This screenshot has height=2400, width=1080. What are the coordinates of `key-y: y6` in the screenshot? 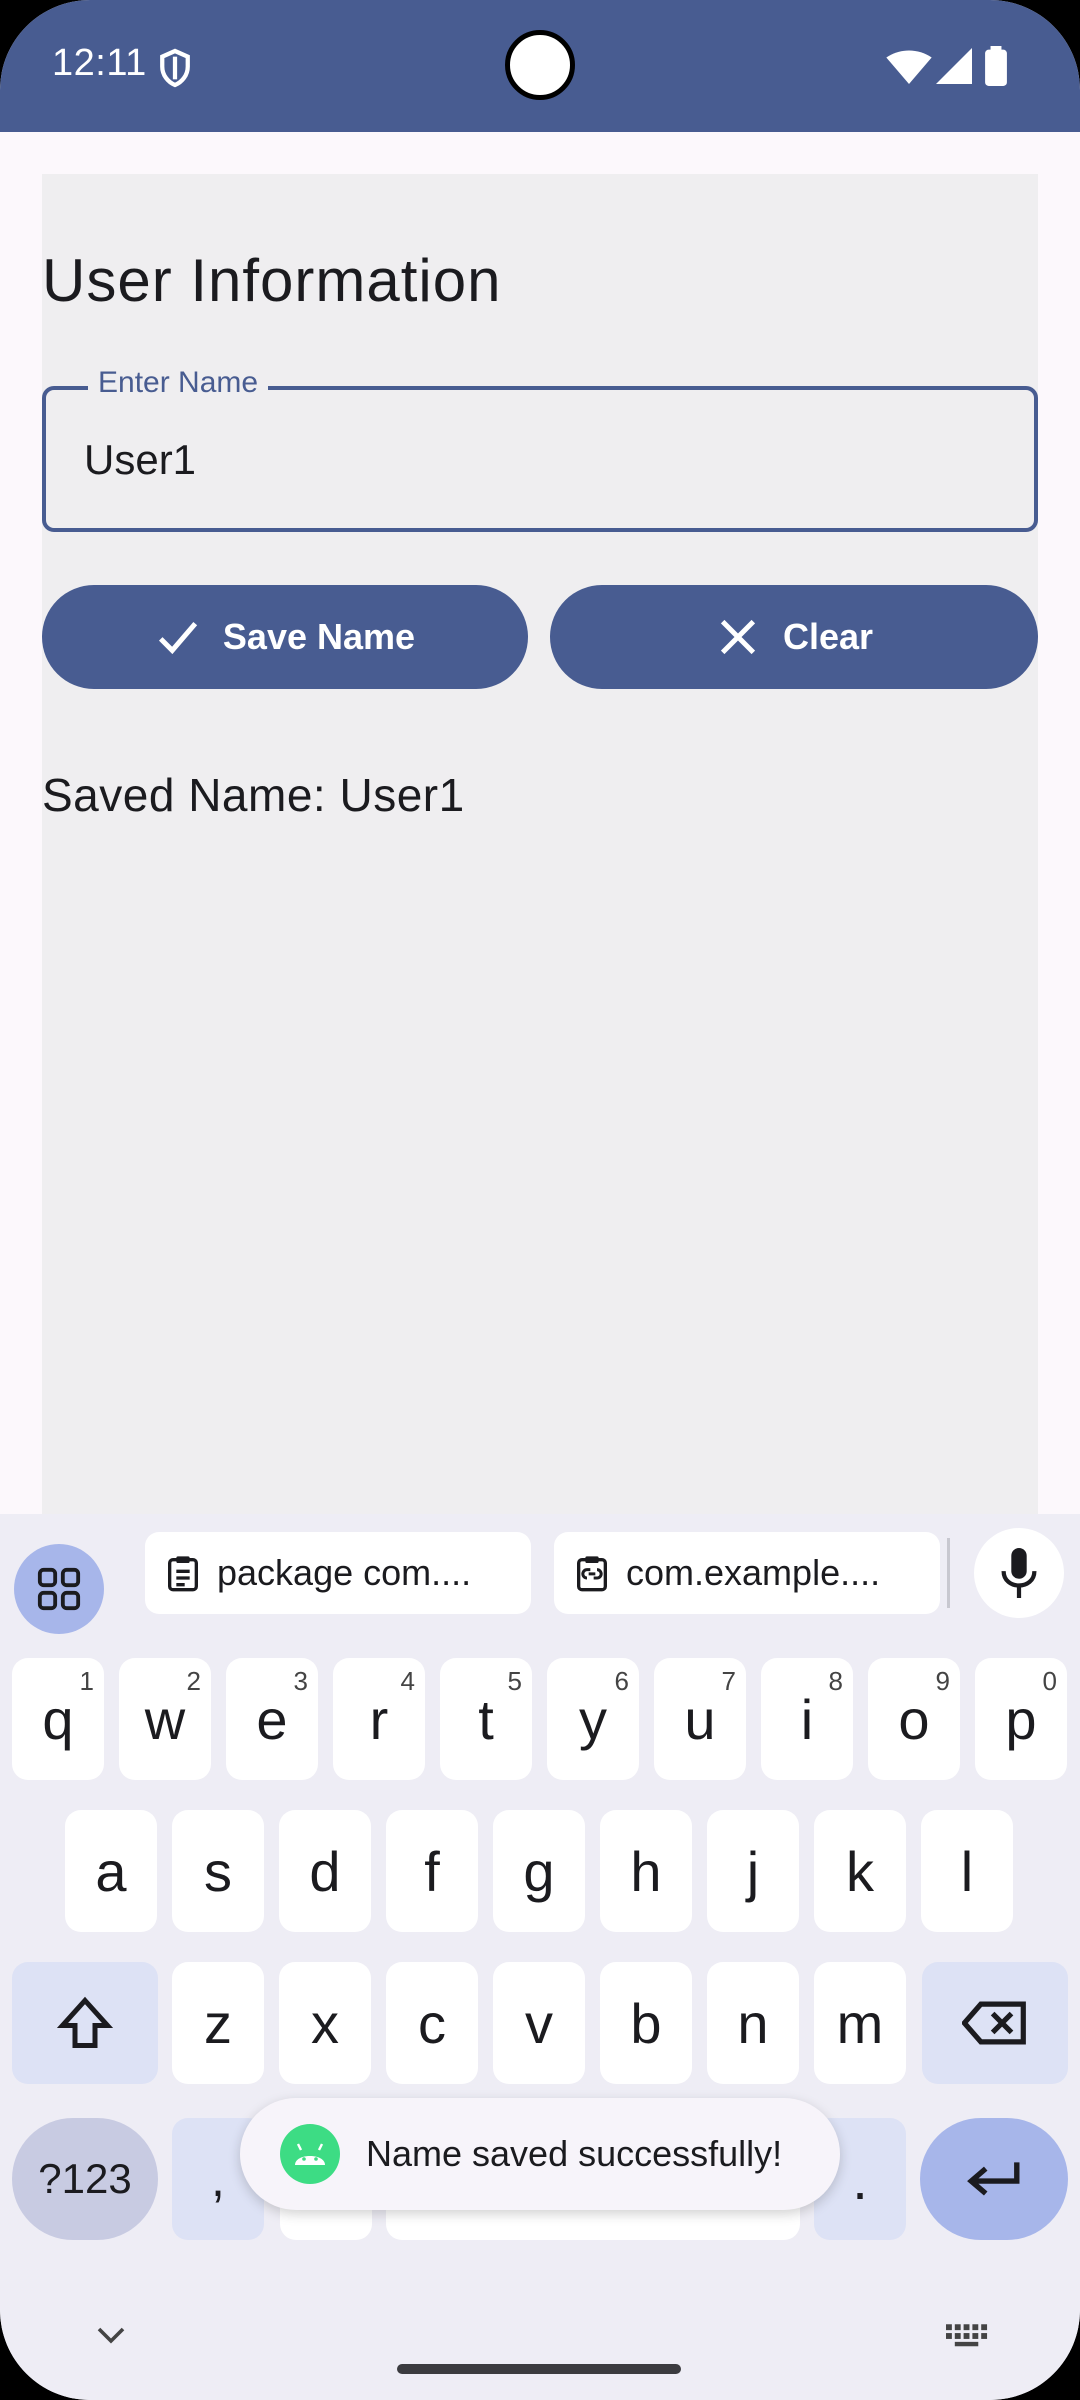 It's located at (593, 1719).